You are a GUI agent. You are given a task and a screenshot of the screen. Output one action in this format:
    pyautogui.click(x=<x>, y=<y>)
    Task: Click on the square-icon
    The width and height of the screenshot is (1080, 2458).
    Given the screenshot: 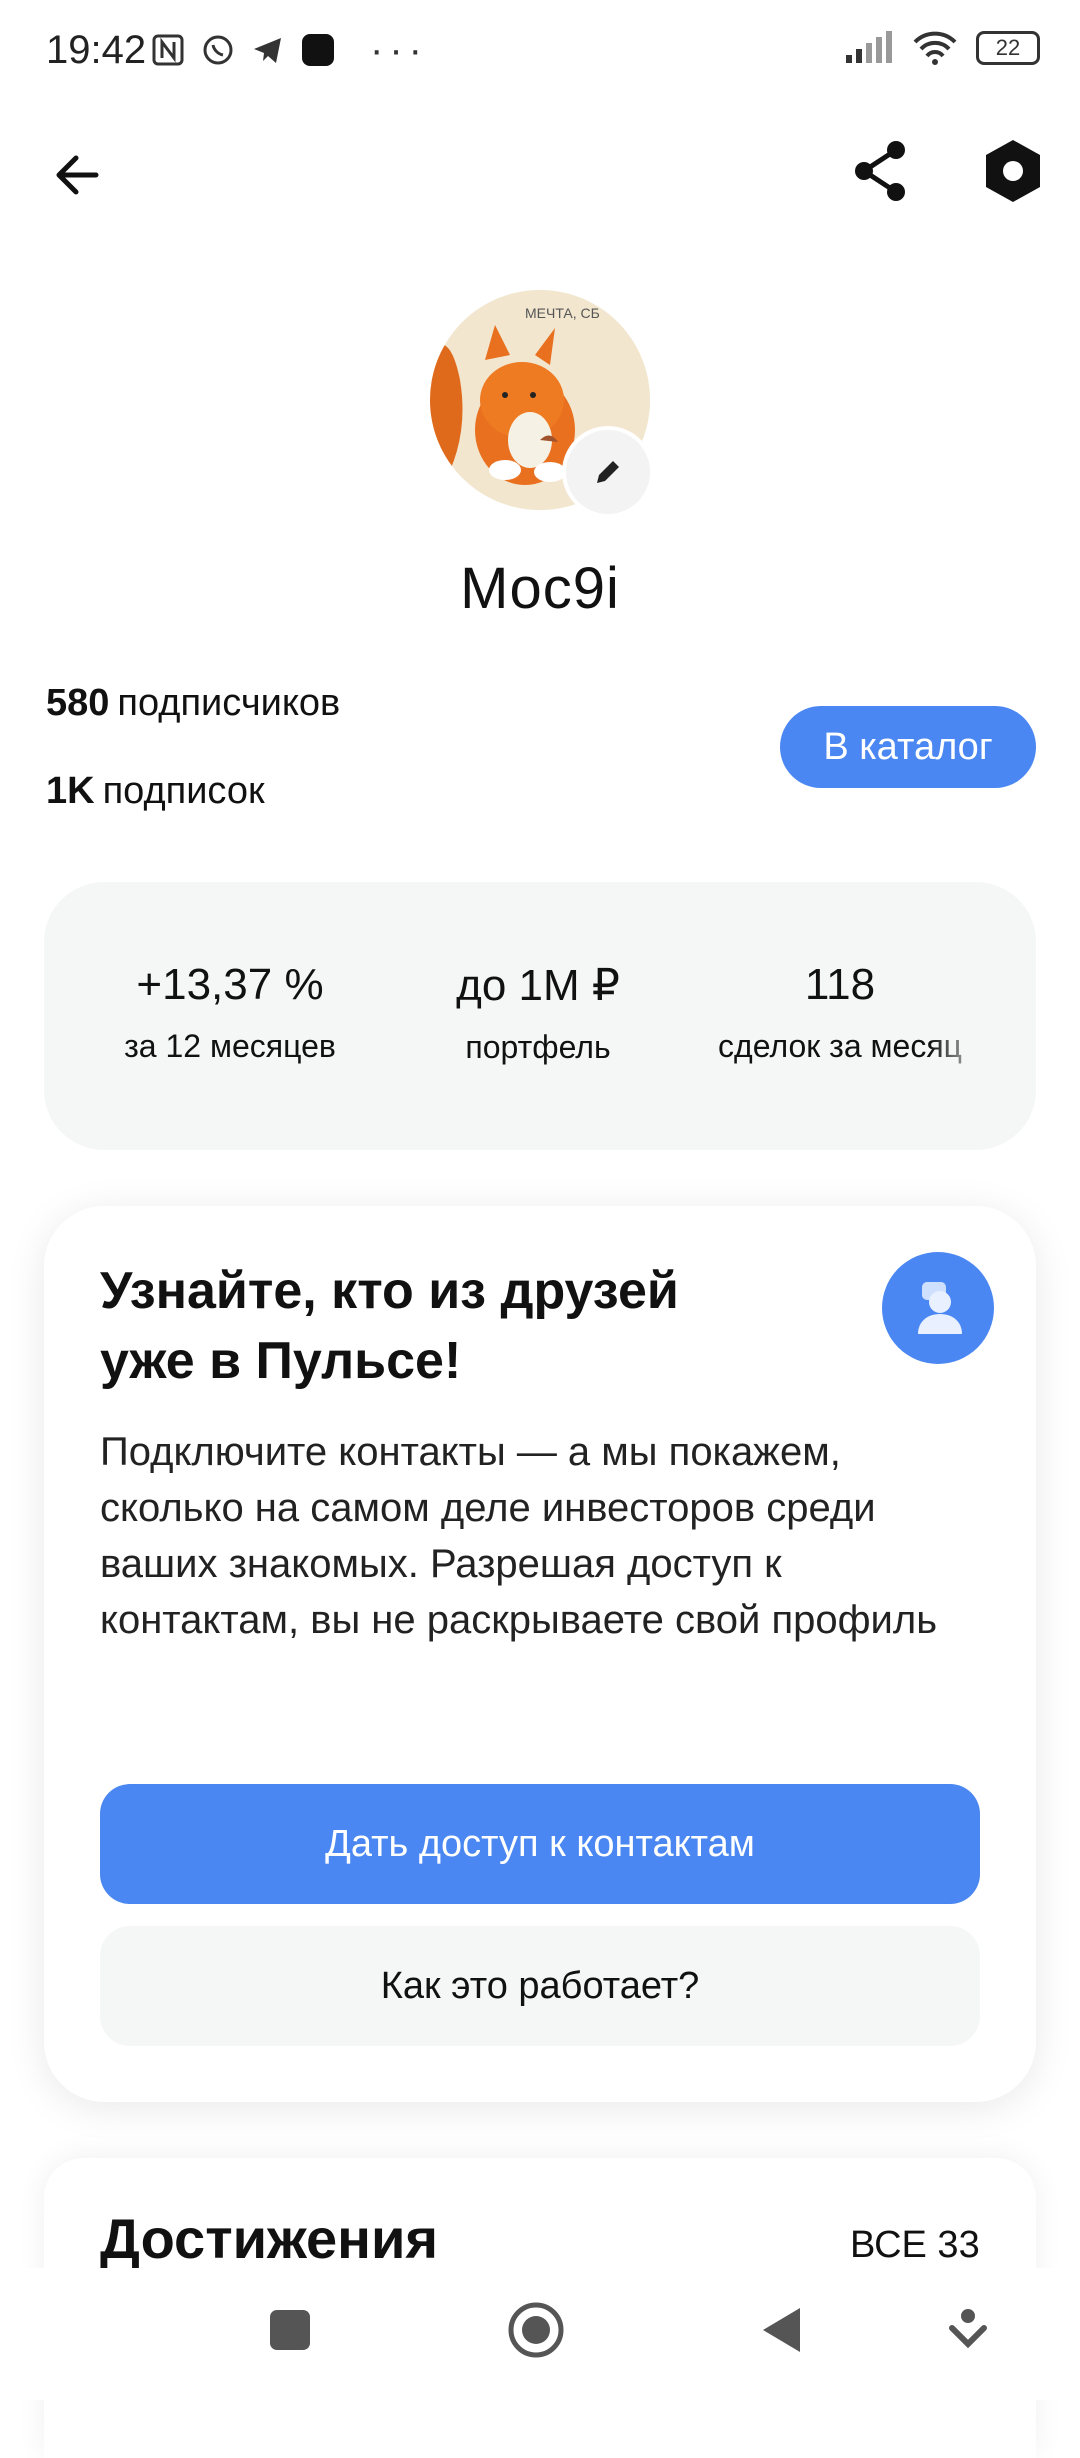 What is the action you would take?
    pyautogui.click(x=290, y=2330)
    